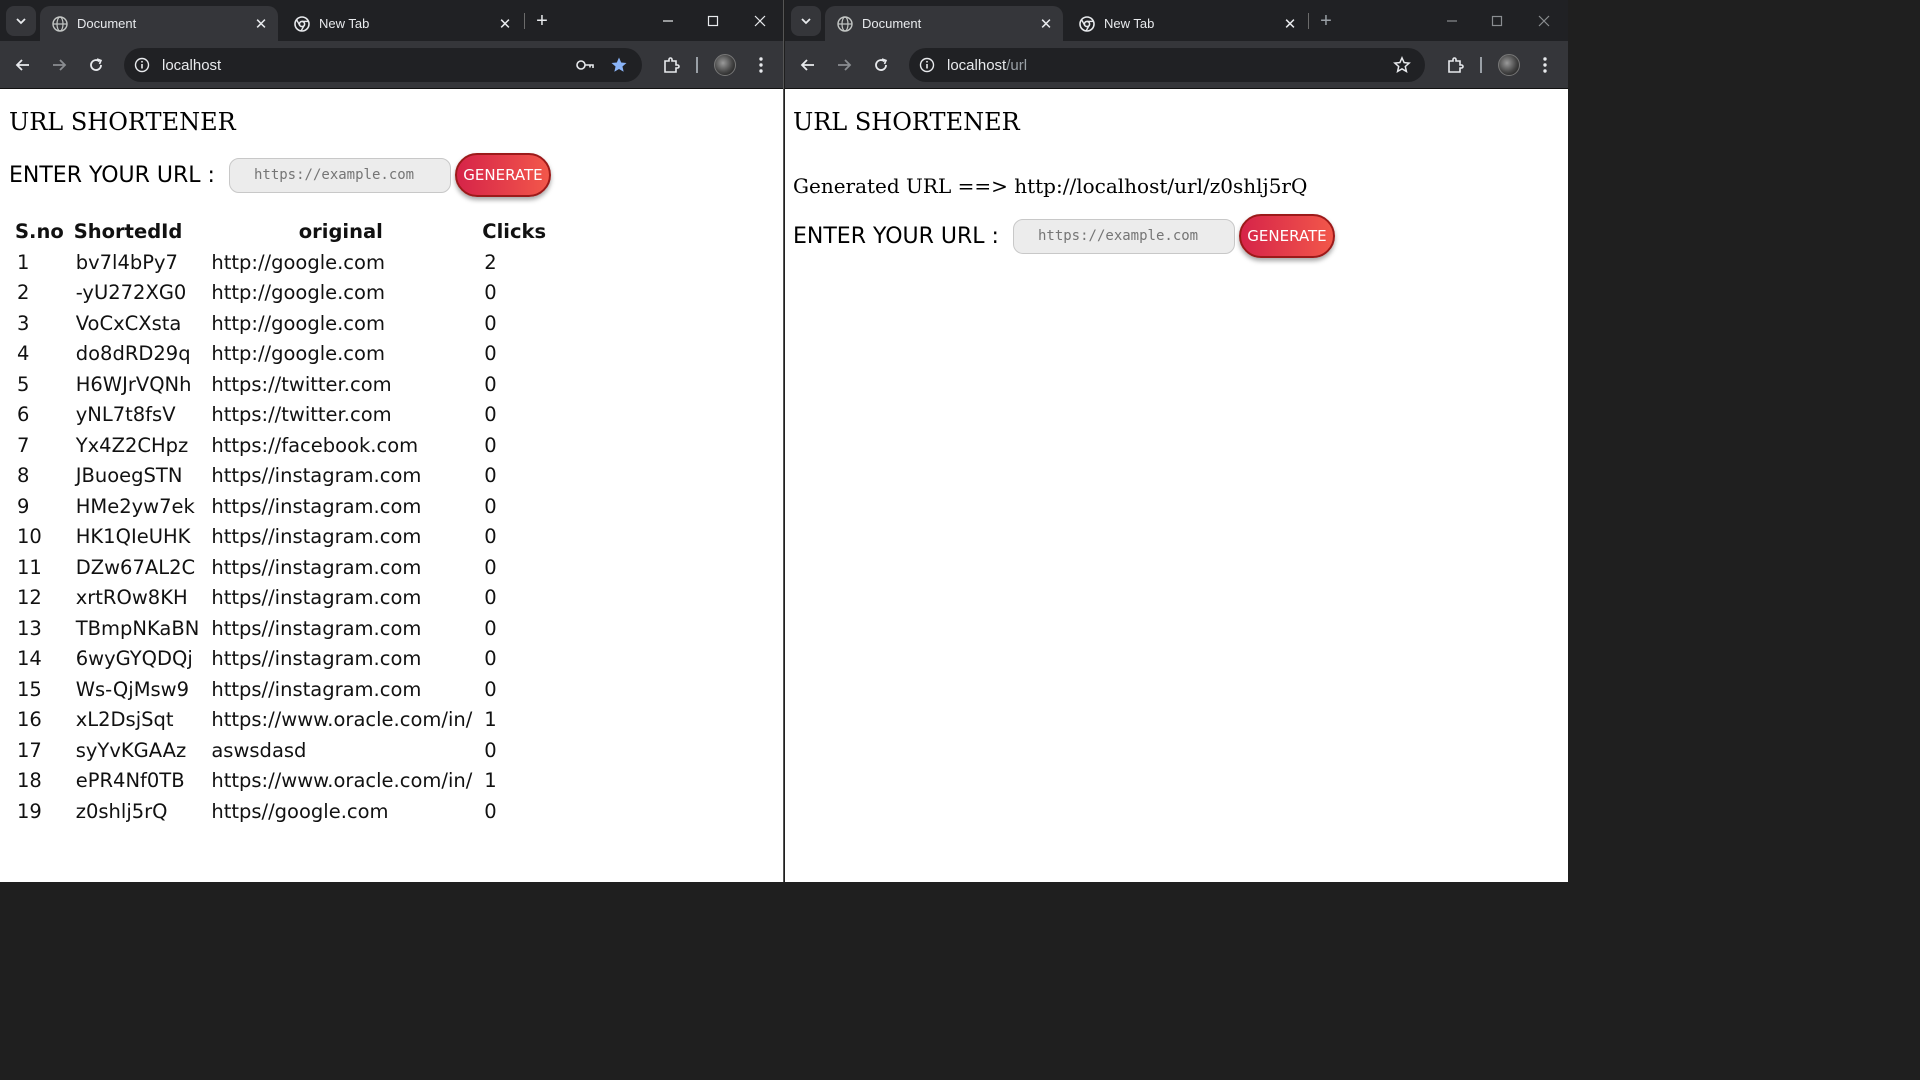 The width and height of the screenshot is (1920, 1080). Describe the element at coordinates (619, 65) in the screenshot. I see `star-icon` at that location.